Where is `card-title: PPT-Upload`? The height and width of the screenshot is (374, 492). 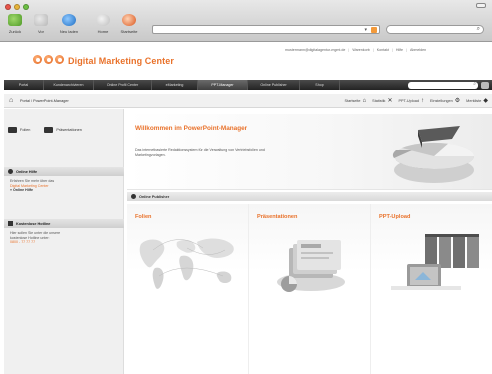
card-title: PPT-Upload is located at coordinates (395, 217).